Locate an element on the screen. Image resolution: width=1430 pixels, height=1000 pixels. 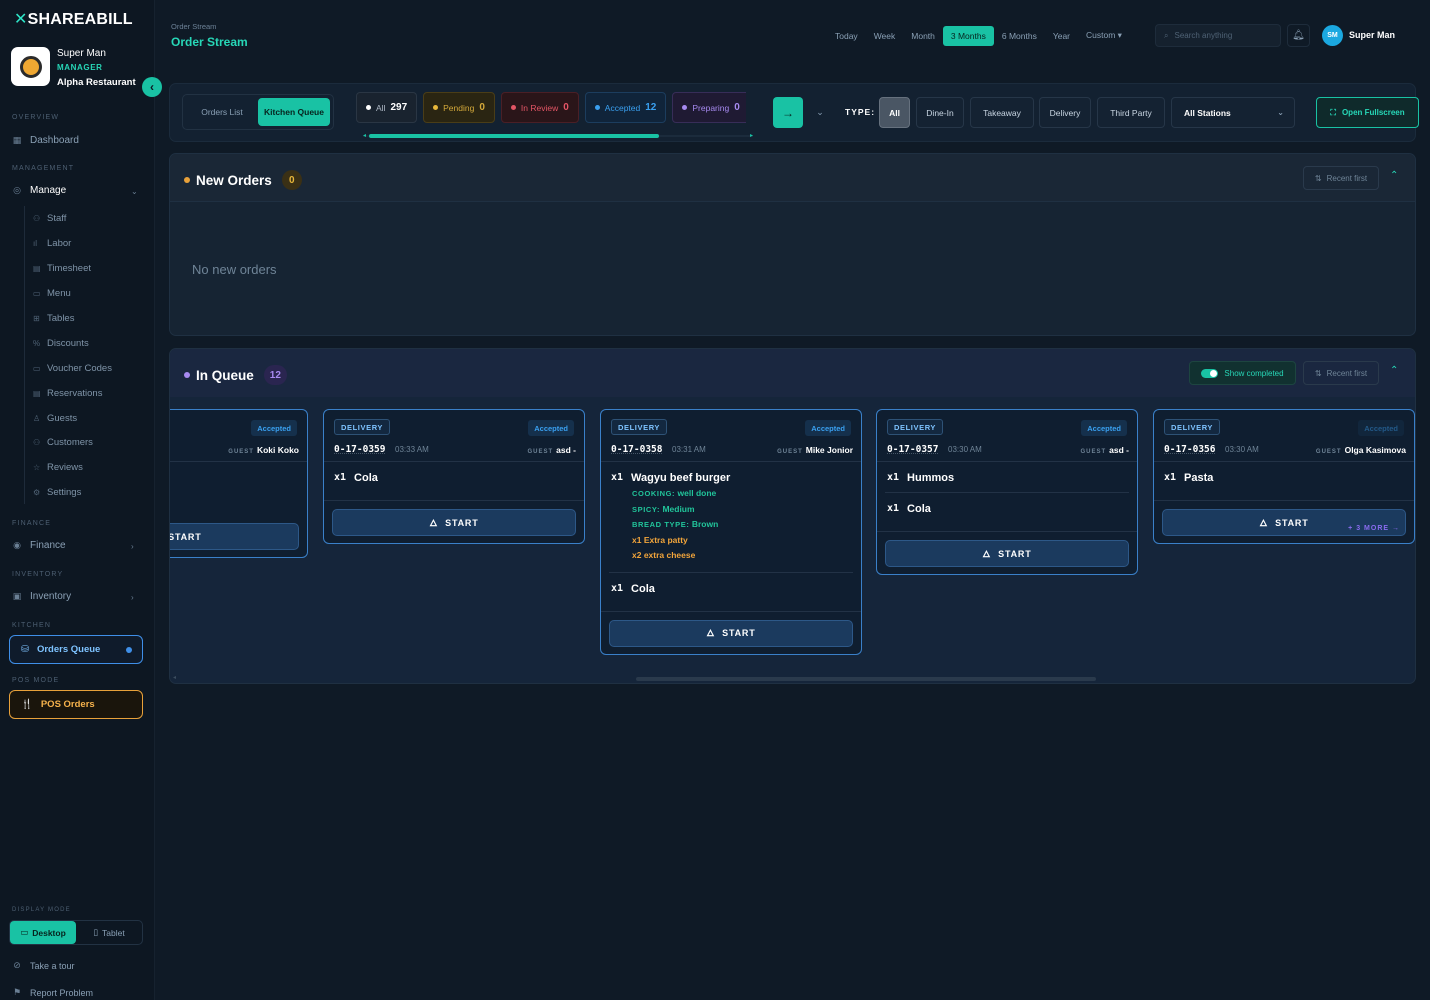
report-problem-link: ⚑ Report Problem is located at coordinates (52, 992).